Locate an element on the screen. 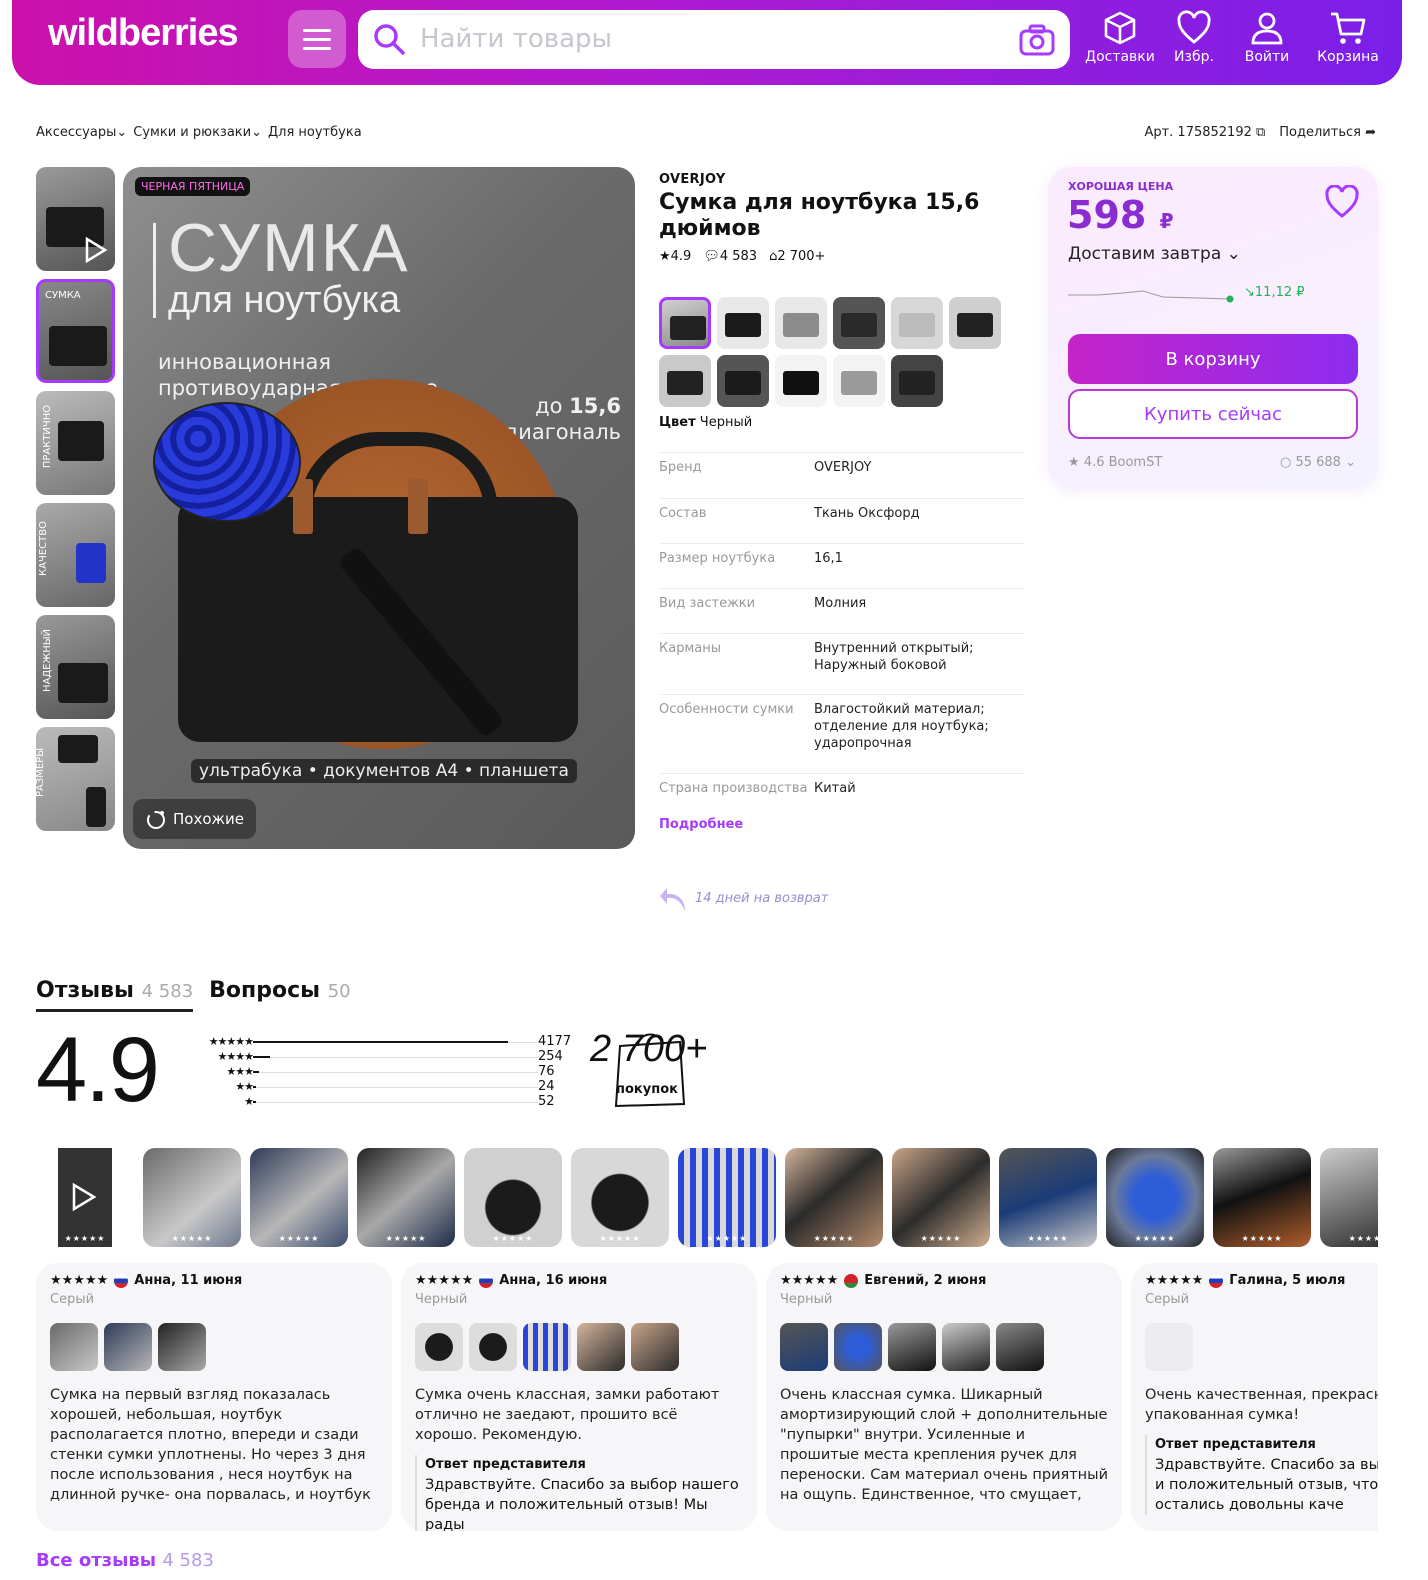 The width and height of the screenshot is (1428, 1580). add-to-cart-button: В корзину is located at coordinates (1213, 359).